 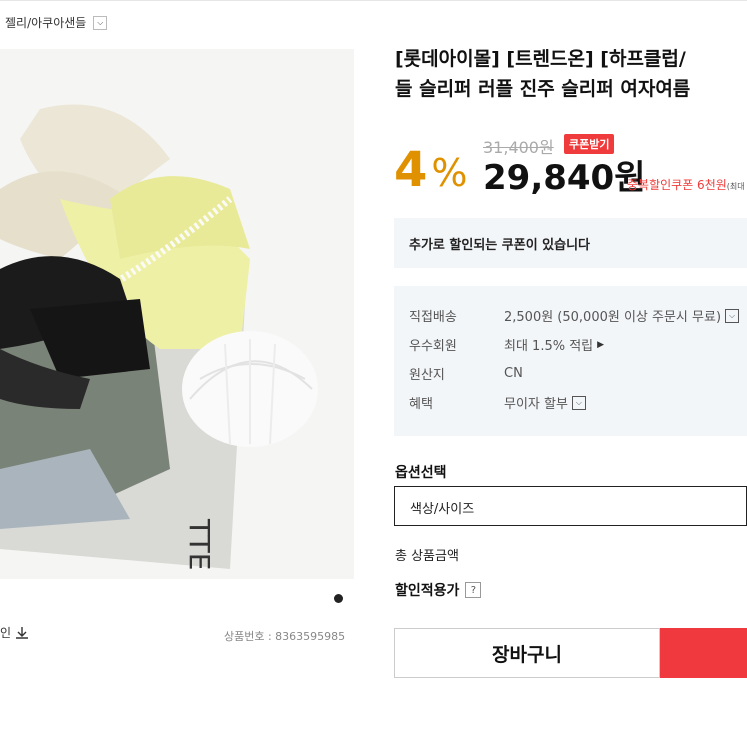 What do you see at coordinates (564, 178) in the screenshot?
I see `sale-price: 29,840원` at bounding box center [564, 178].